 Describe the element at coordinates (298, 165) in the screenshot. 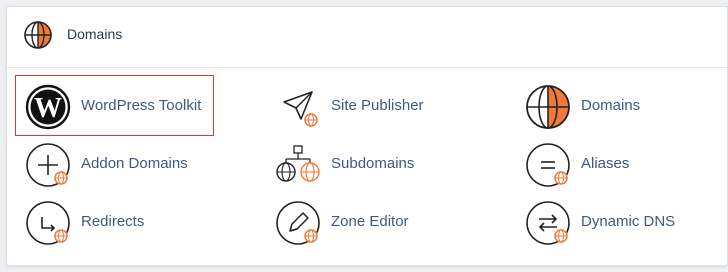

I see `subdomains-icon` at that location.